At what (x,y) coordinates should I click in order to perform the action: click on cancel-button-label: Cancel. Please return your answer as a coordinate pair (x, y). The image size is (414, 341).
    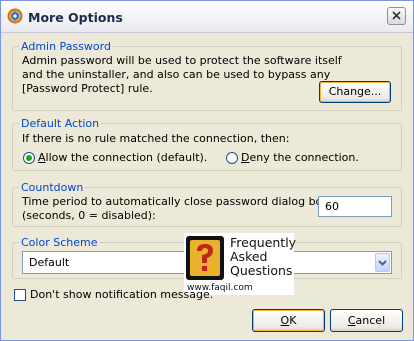
    Looking at the image, I should click on (366, 320).